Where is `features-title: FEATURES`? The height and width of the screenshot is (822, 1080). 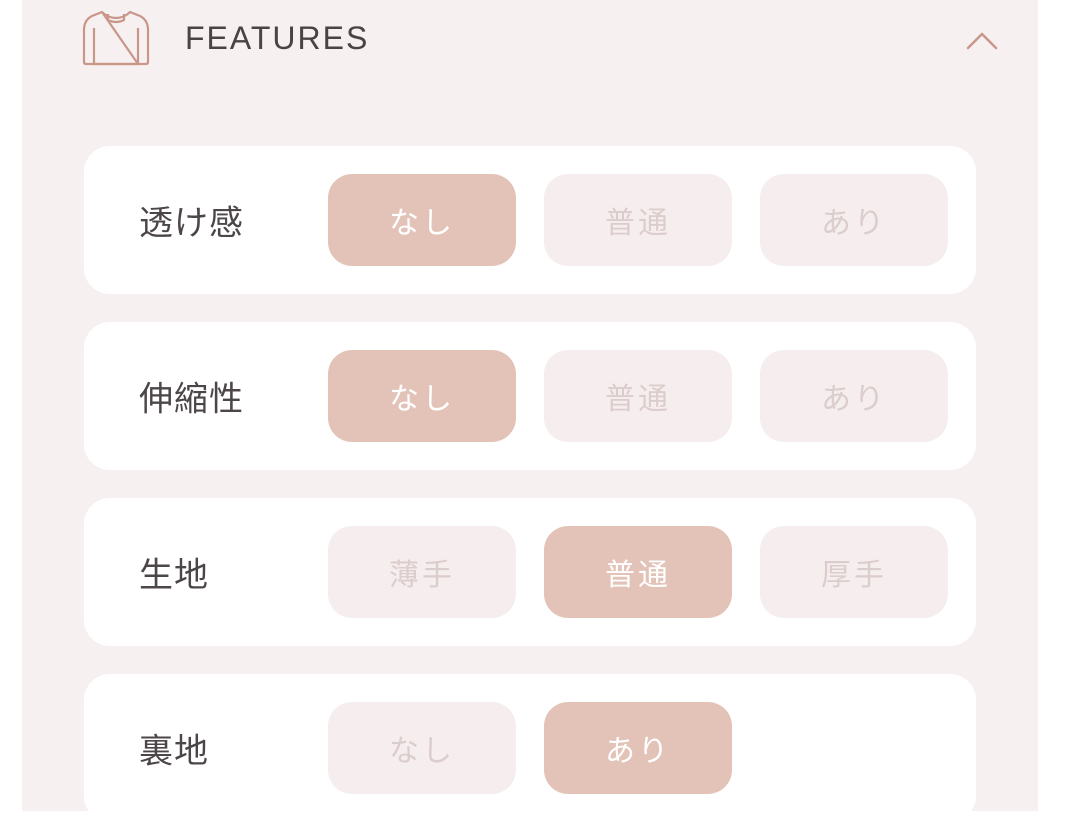
features-title: FEATURES is located at coordinates (277, 38).